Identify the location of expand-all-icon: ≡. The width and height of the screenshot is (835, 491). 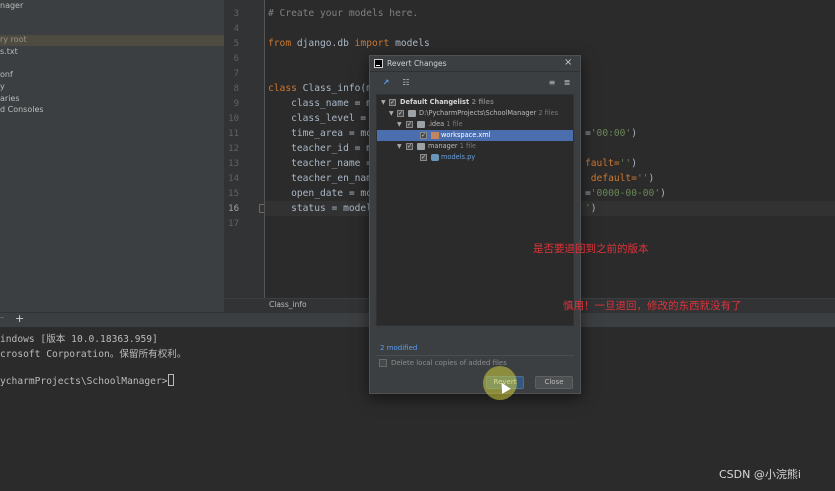
(552, 83).